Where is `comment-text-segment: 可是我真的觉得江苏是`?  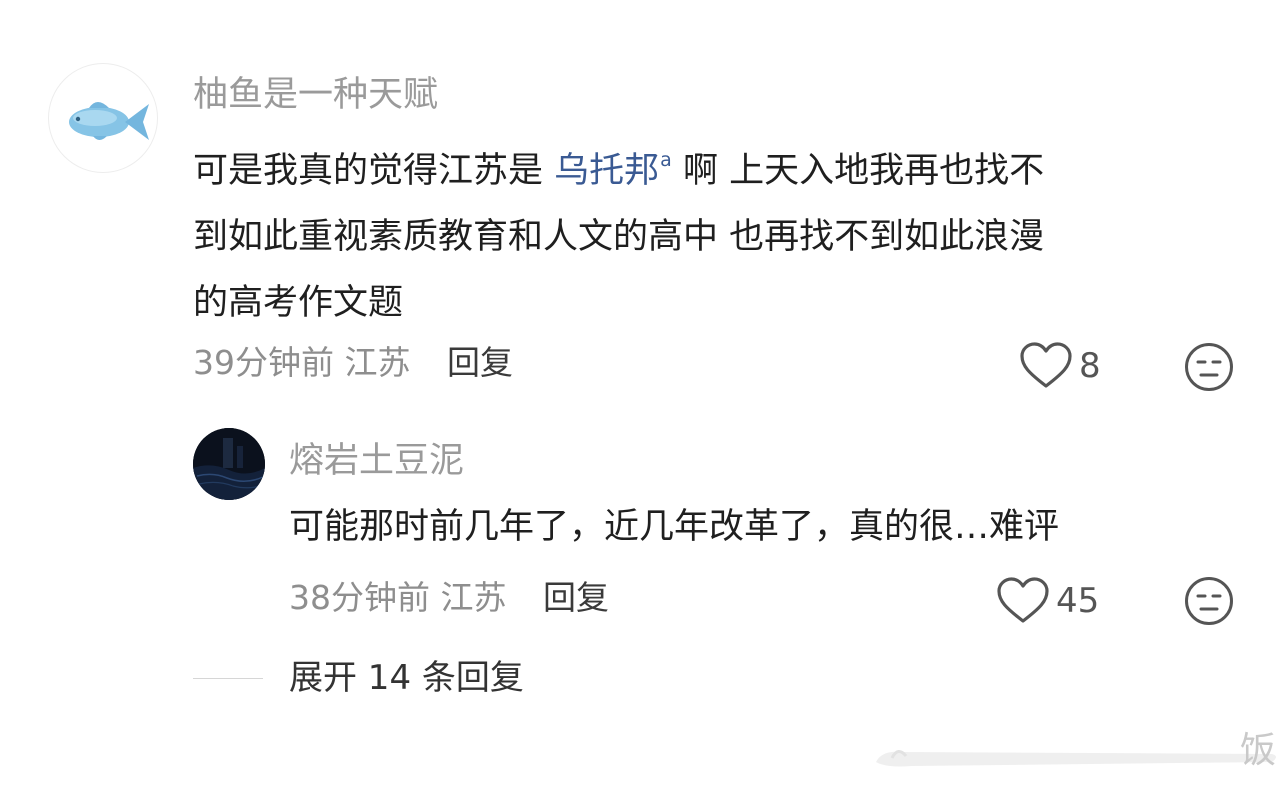 comment-text-segment: 可是我真的觉得江苏是 is located at coordinates (374, 171).